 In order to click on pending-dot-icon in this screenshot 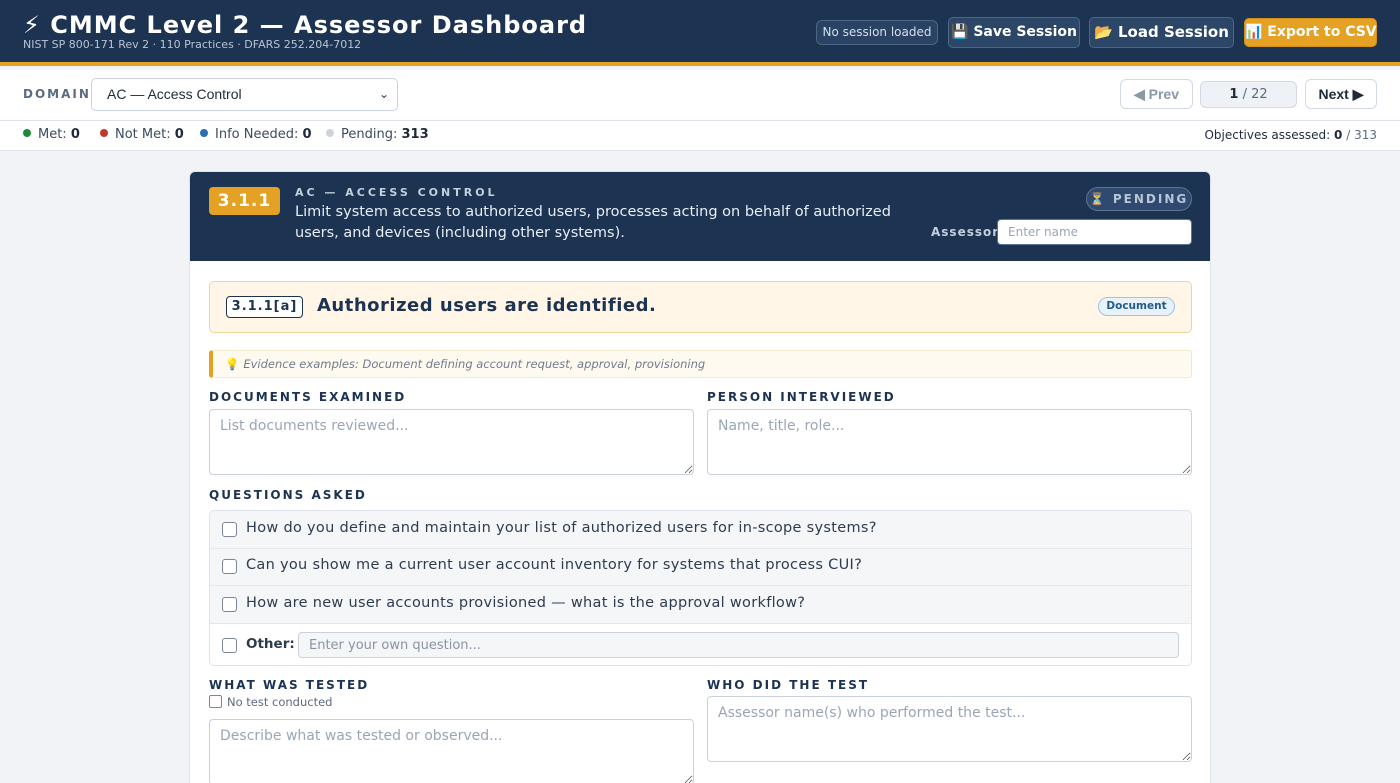, I will do `click(330, 133)`.